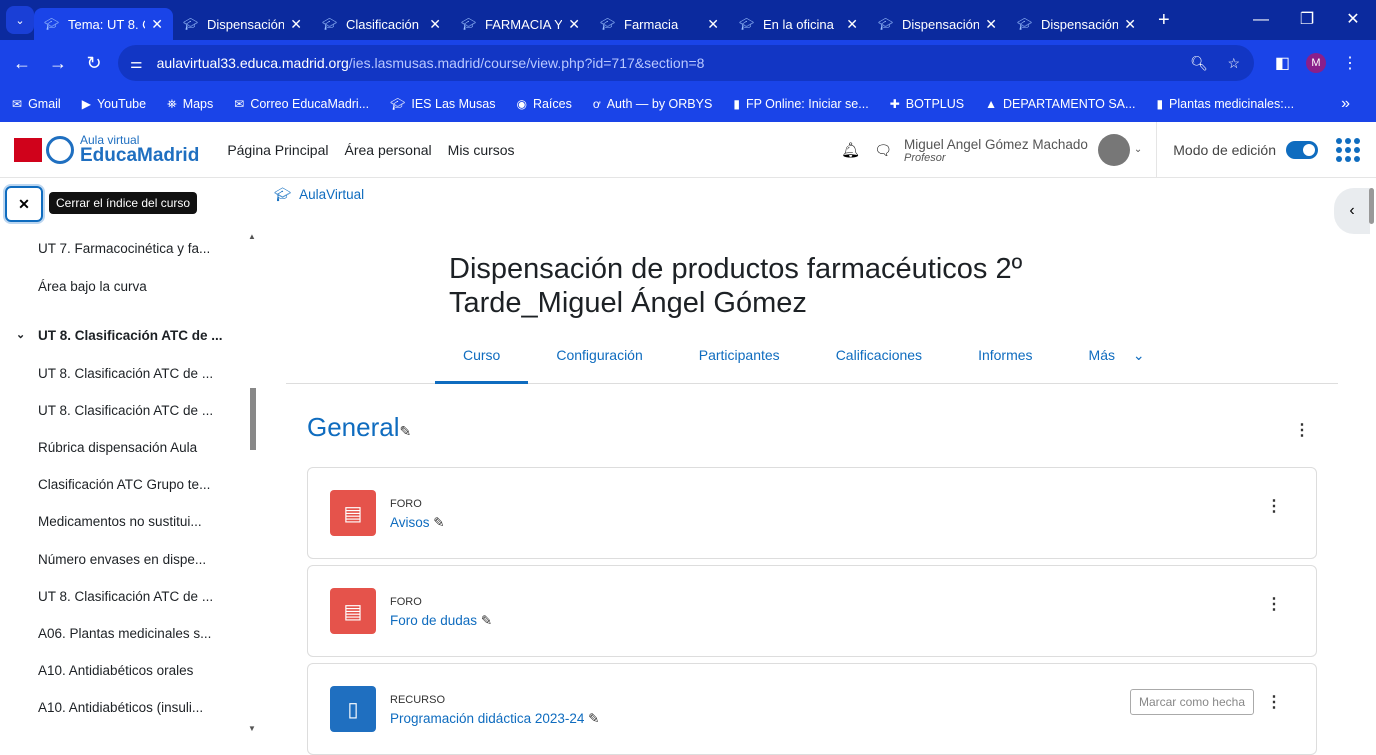 This screenshot has width=1376, height=755. I want to click on browser-tab: 🎓︎ Clasificación ✕, so click(381, 24).